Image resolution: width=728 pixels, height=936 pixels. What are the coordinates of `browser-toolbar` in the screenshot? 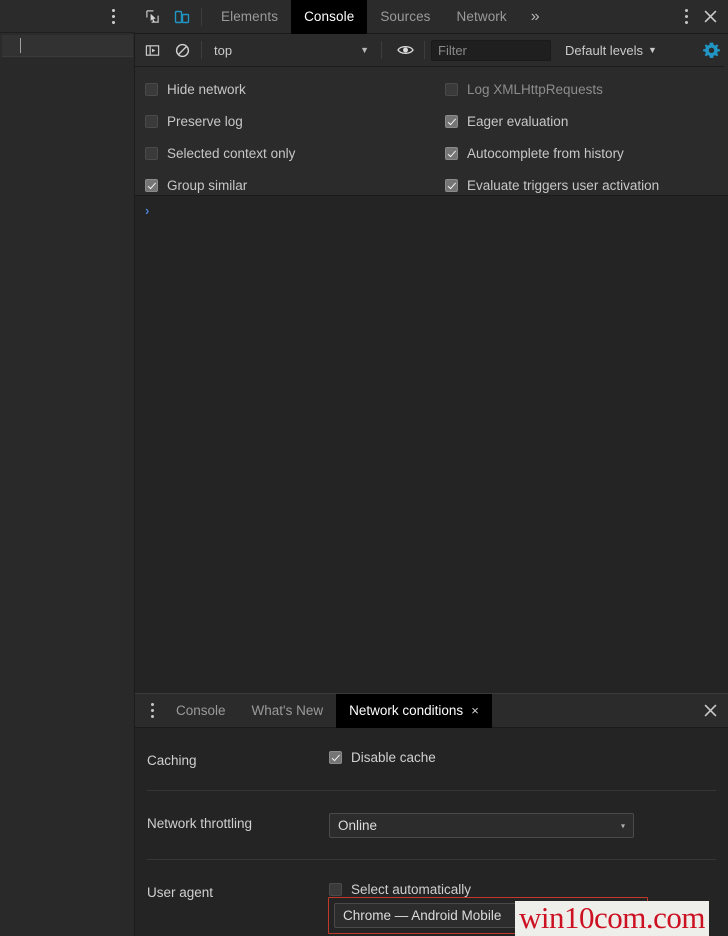 It's located at (67, 16).